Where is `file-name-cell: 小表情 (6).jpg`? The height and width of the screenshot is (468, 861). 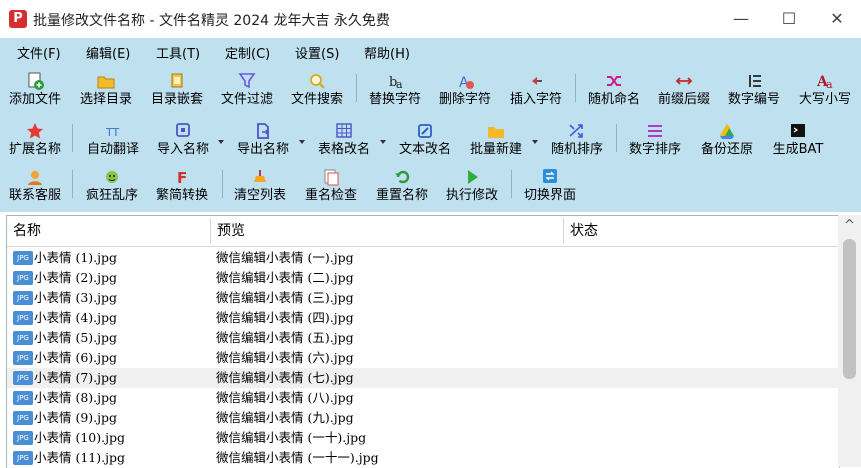 file-name-cell: 小表情 (6).jpg is located at coordinates (76, 357).